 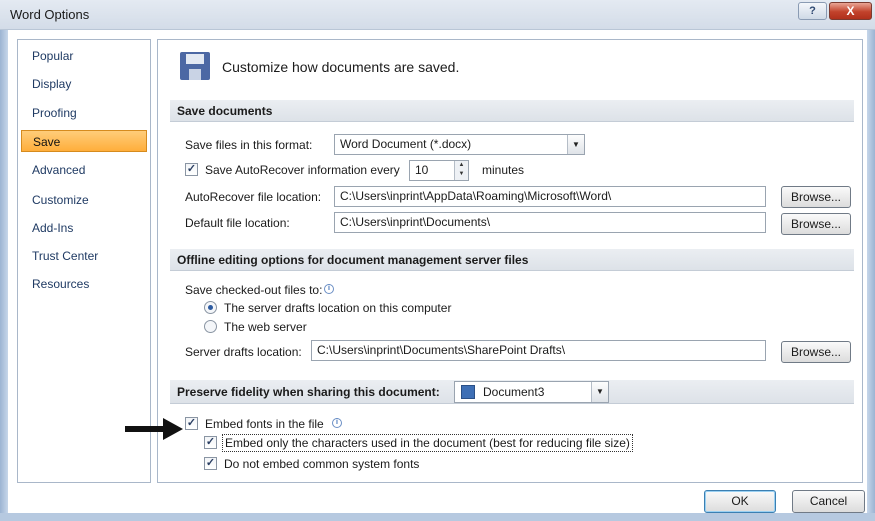 What do you see at coordinates (84, 256) in the screenshot?
I see `sidebar-item-trust-center: Trust Center` at bounding box center [84, 256].